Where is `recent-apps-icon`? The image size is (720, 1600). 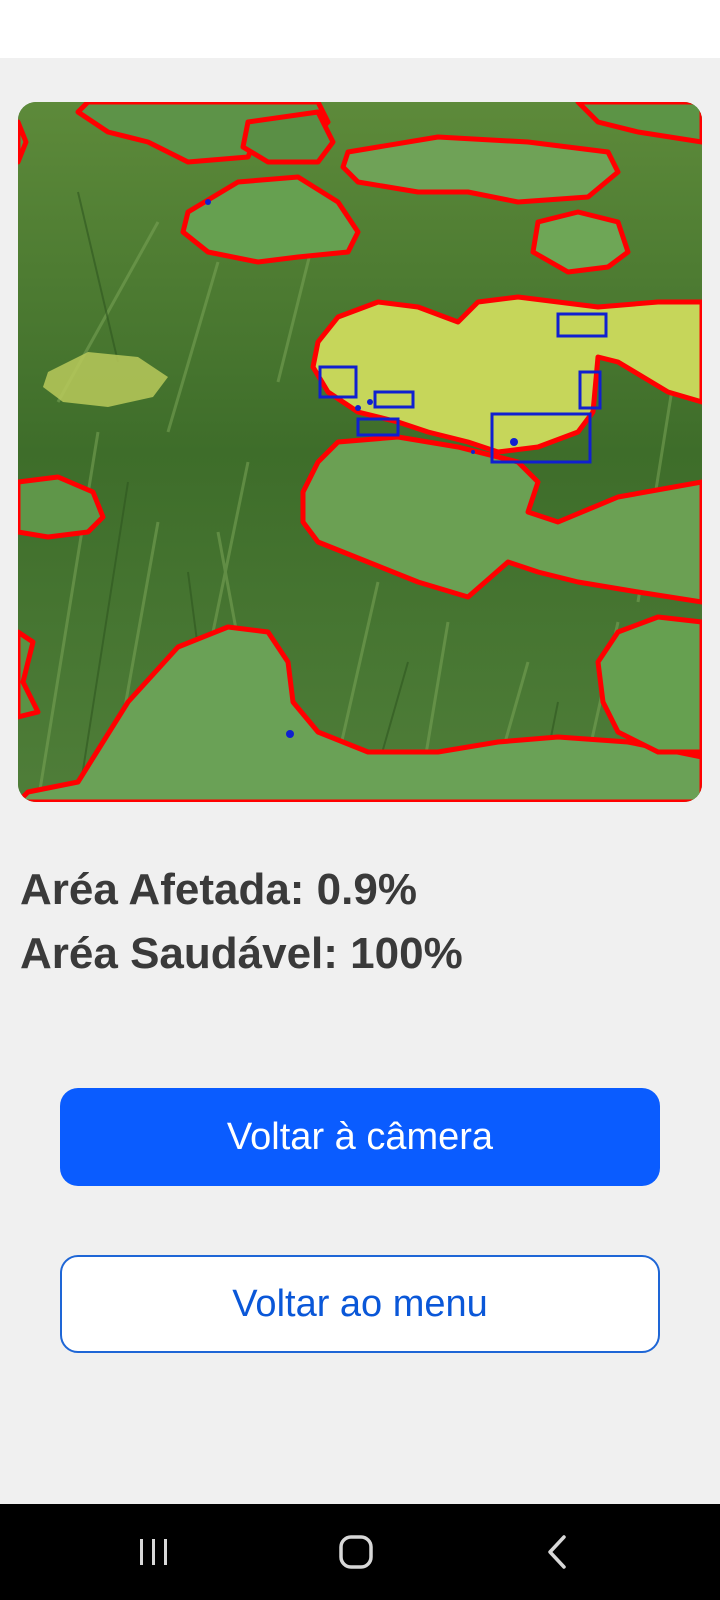 recent-apps-icon is located at coordinates (154, 1552).